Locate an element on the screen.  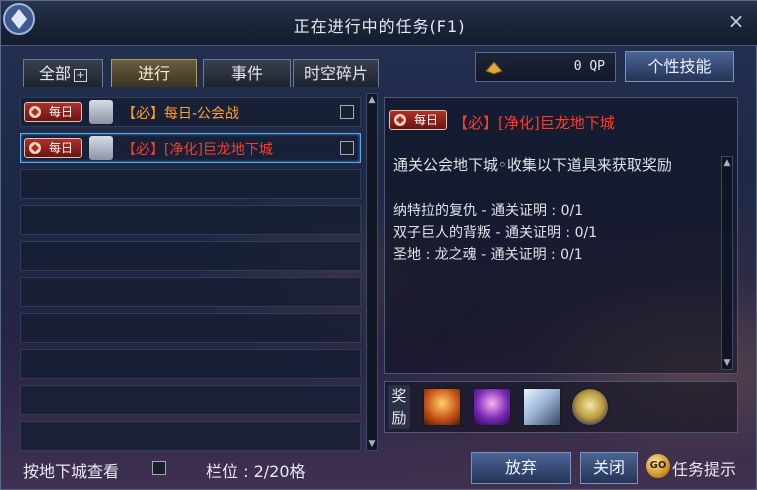
reward-bar: 奖励 is located at coordinates (561, 407).